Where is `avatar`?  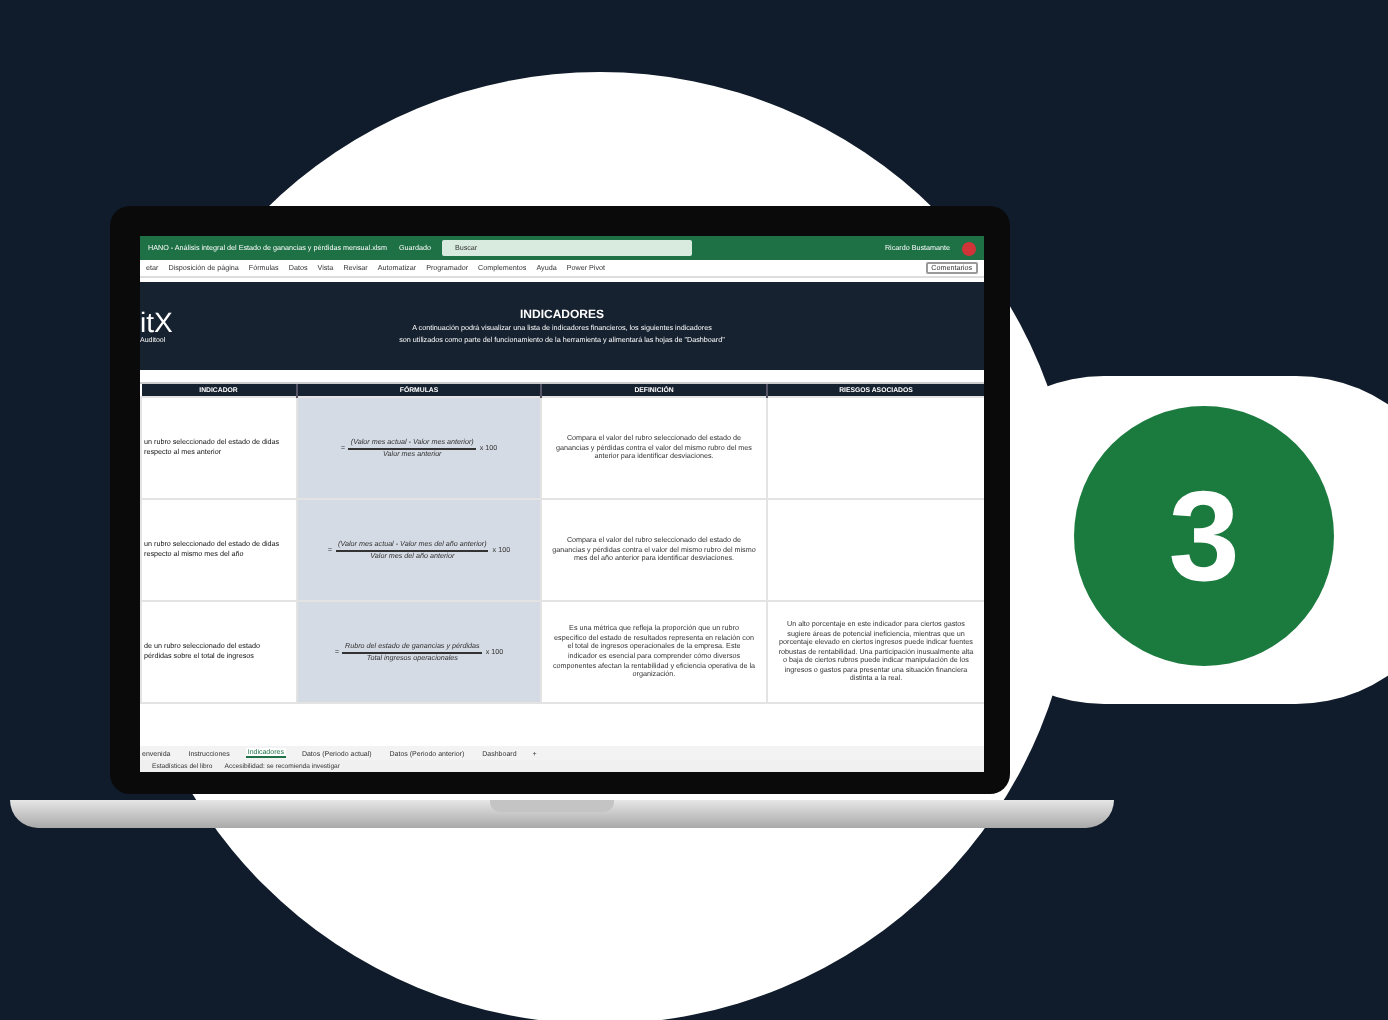 avatar is located at coordinates (969, 248).